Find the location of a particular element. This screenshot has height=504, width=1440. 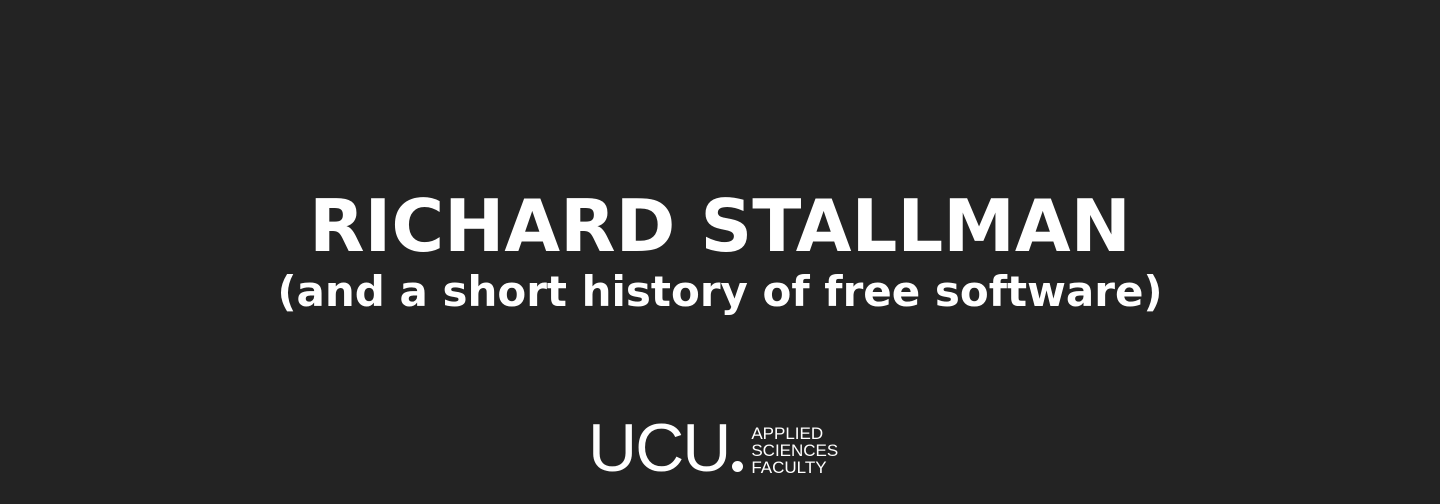

logo-line-sciences: SCIENCES is located at coordinates (795, 450).